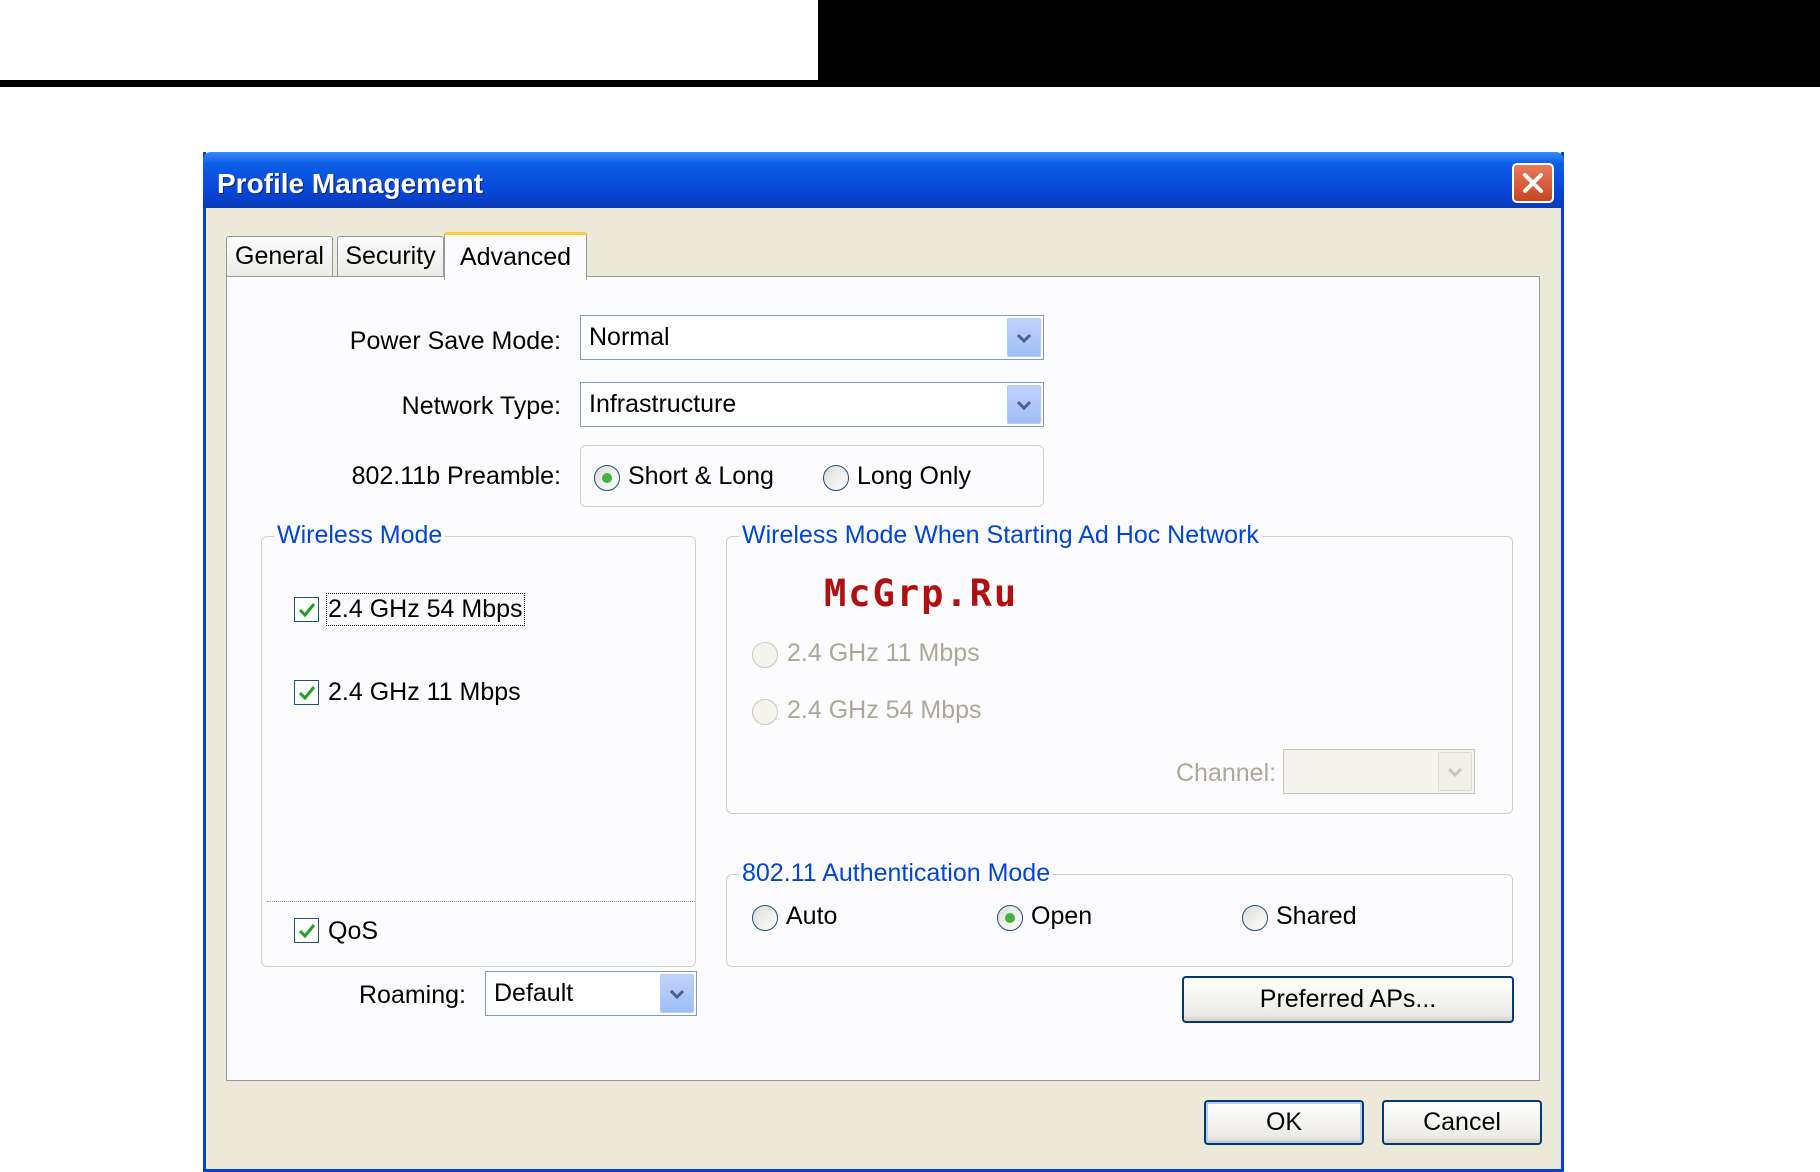 The image size is (1820, 1172). Describe the element at coordinates (765, 918) in the screenshot. I see `auth-auto-radio` at that location.